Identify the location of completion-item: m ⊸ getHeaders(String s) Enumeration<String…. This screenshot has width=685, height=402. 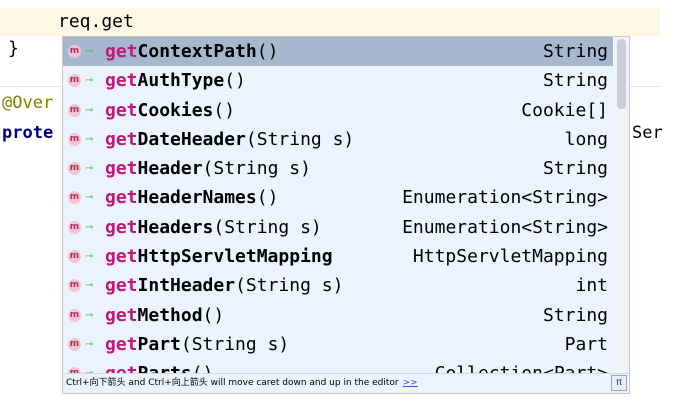
(339, 227).